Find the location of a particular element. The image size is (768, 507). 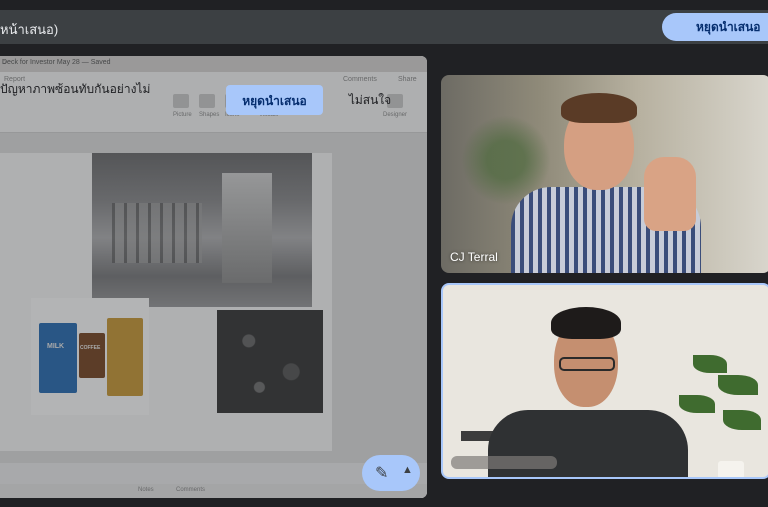

chevron-up-icon: ▲ is located at coordinates (407, 470).